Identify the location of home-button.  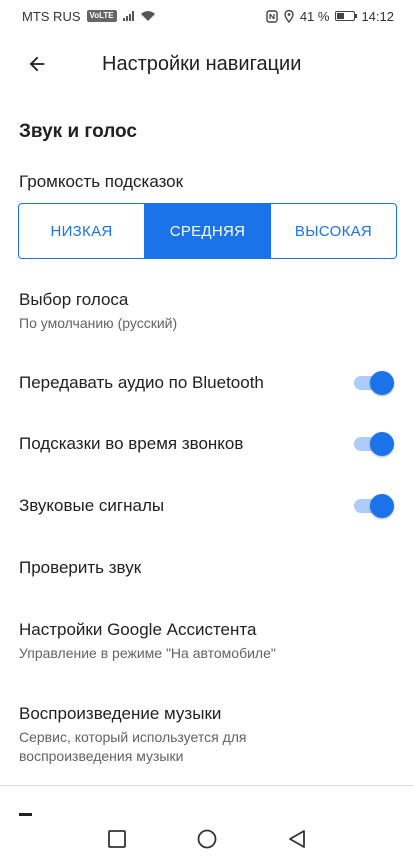
(207, 839).